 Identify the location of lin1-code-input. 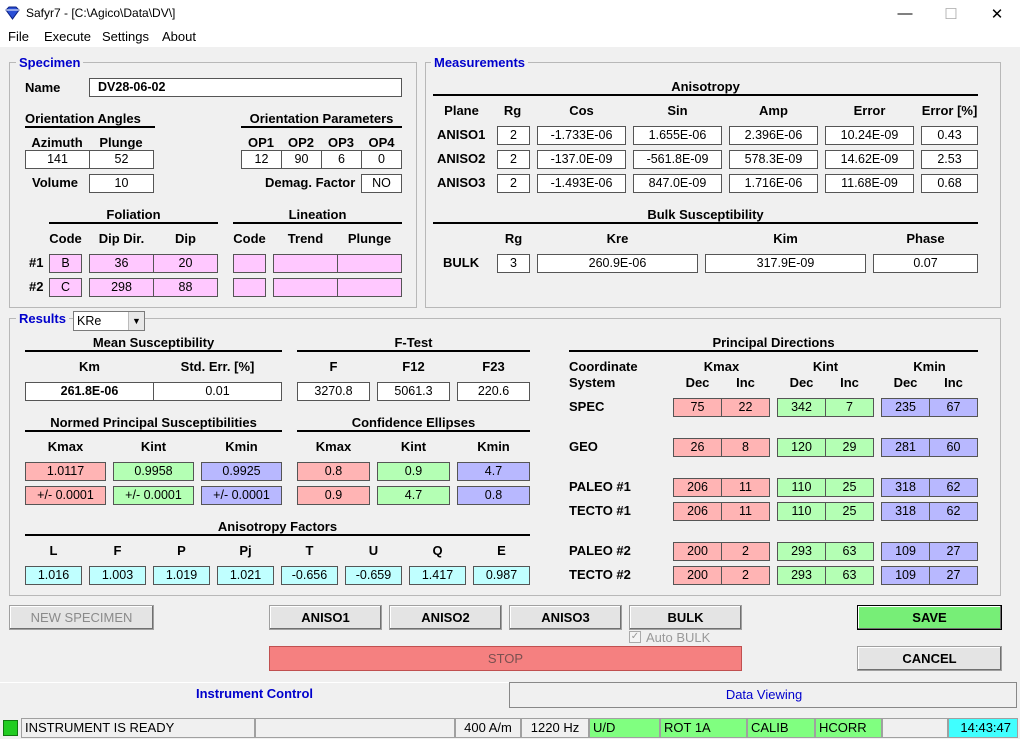
(249, 263).